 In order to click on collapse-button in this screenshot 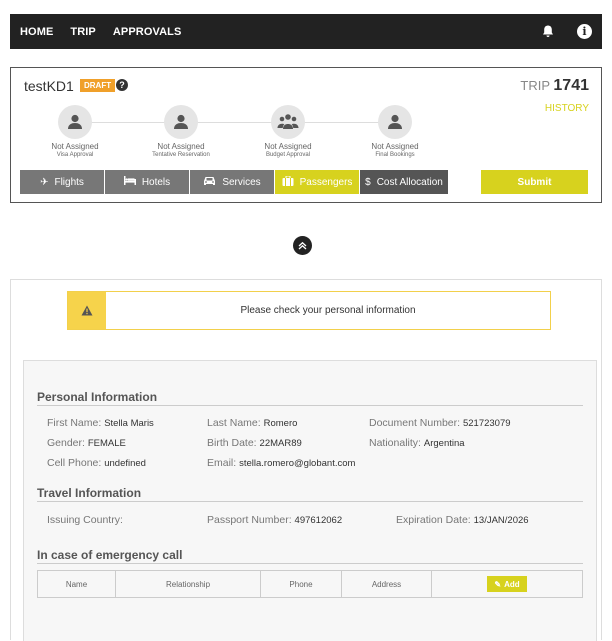, I will do `click(302, 245)`.